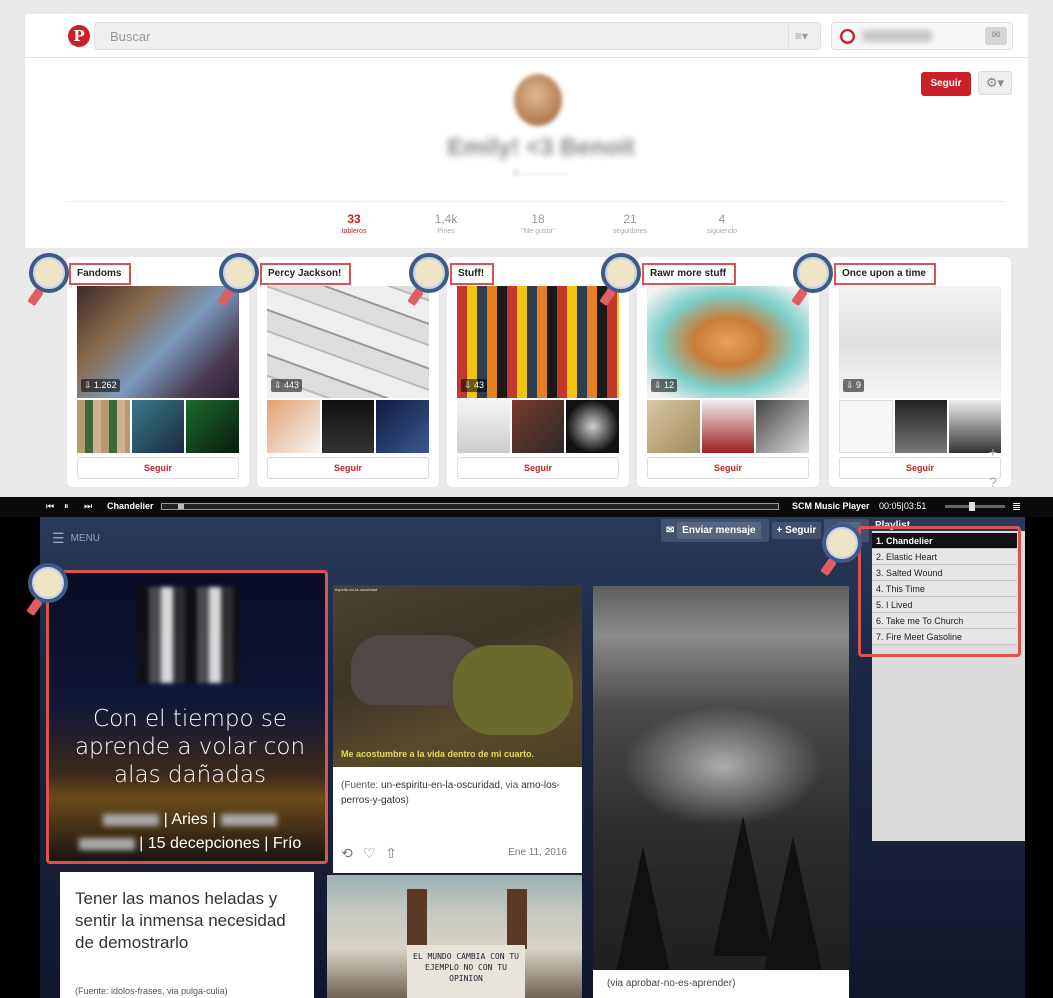 The width and height of the screenshot is (1053, 998). I want to click on board-title: Once upon a time, so click(885, 274).